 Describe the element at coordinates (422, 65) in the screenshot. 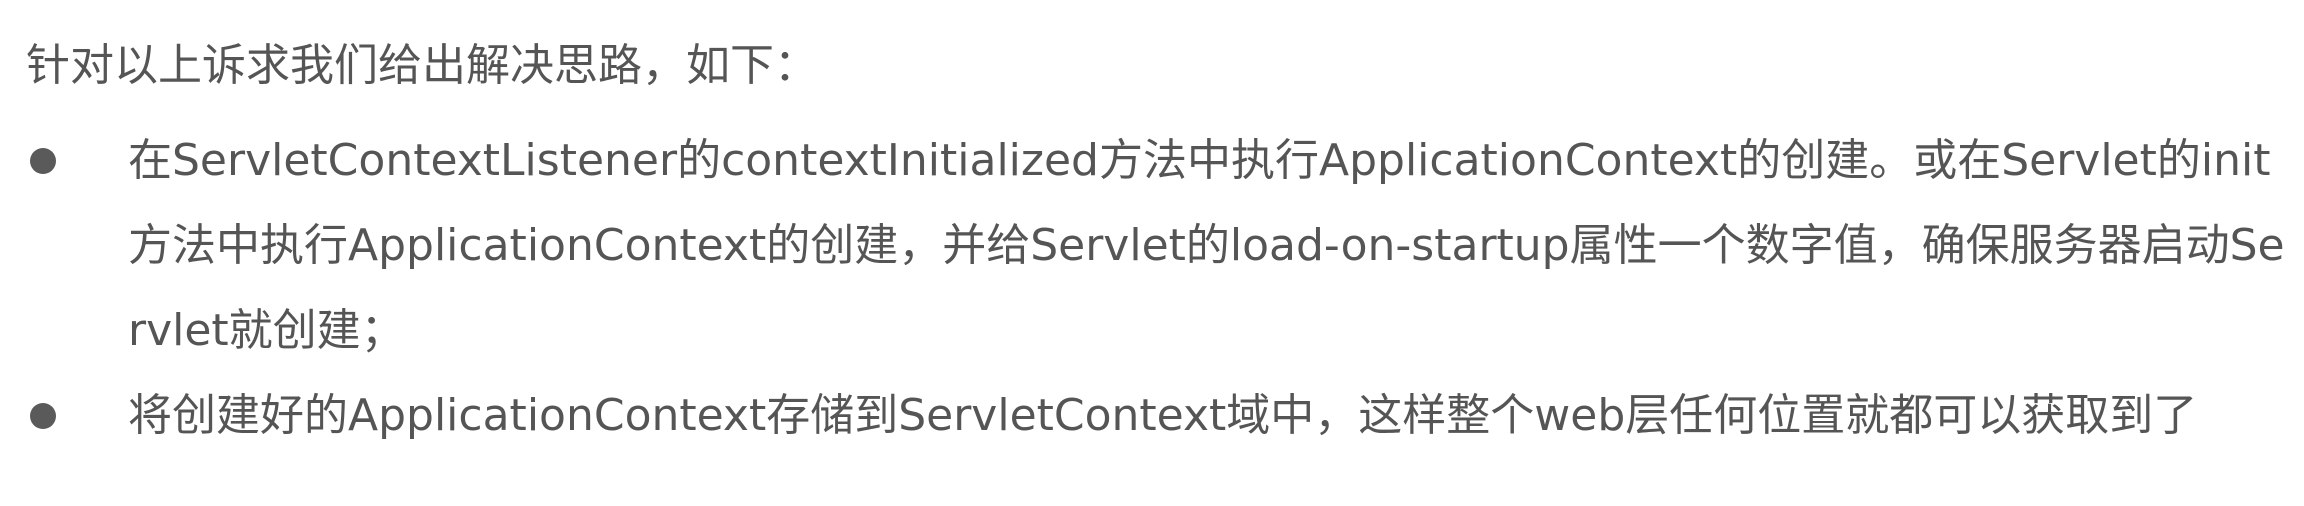

I see `intro-paragraph: 针对以上诉求我们给出解决思路，如下：` at that location.